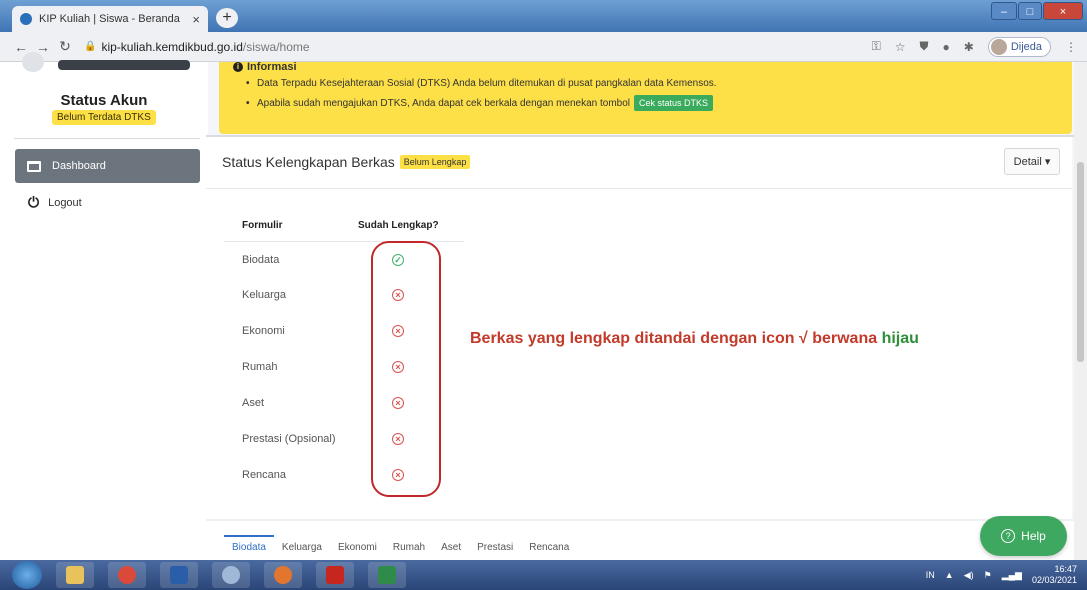  Describe the element at coordinates (79, 166) in the screenshot. I see `sidebar-item-label: Dashboard` at that location.